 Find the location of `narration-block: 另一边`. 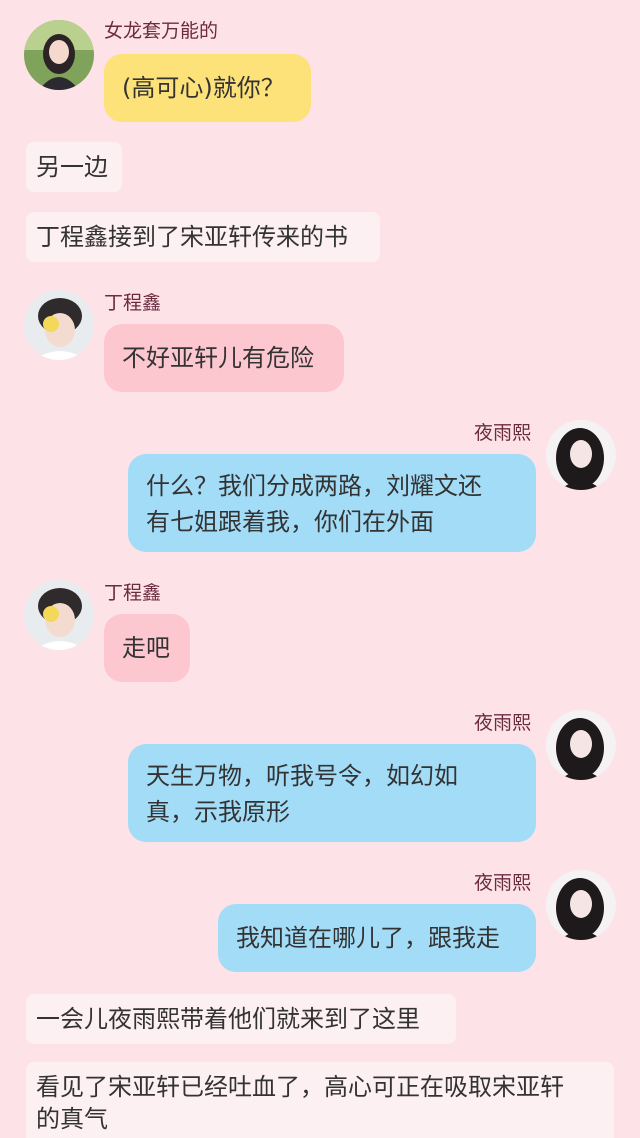

narration-block: 另一边 is located at coordinates (74, 167).